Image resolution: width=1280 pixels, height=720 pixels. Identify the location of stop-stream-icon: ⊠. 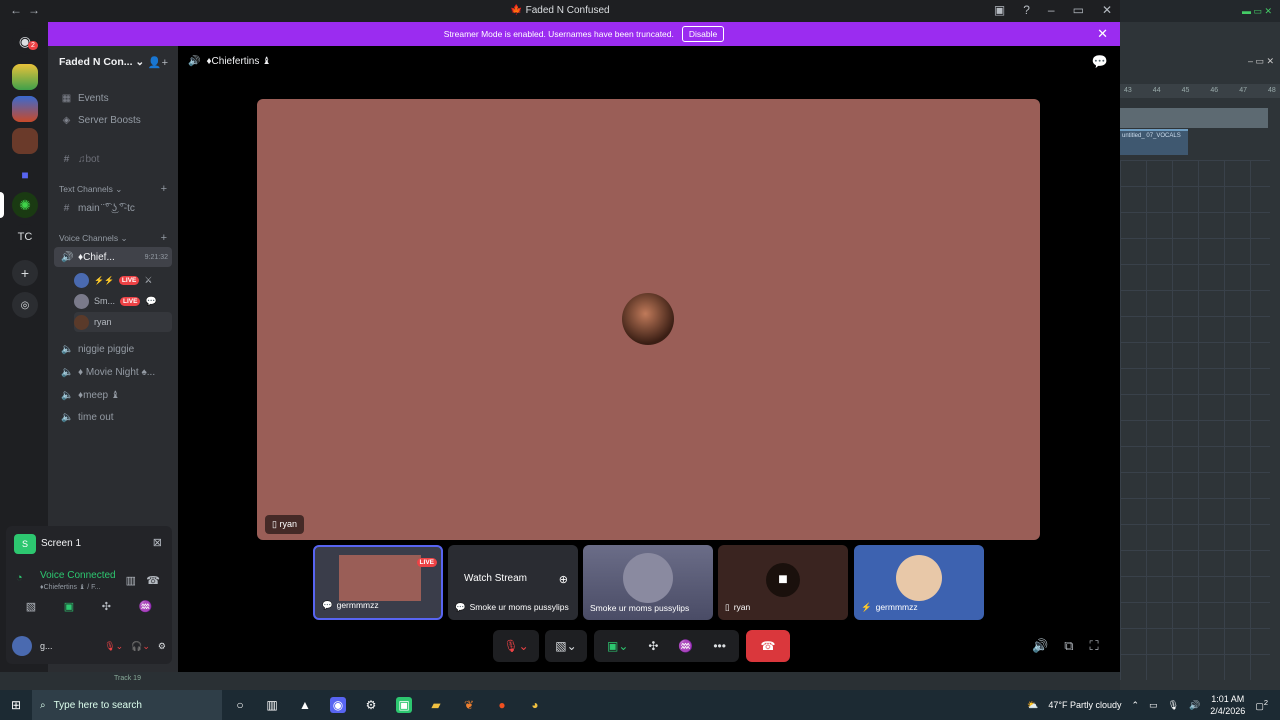
(157, 542).